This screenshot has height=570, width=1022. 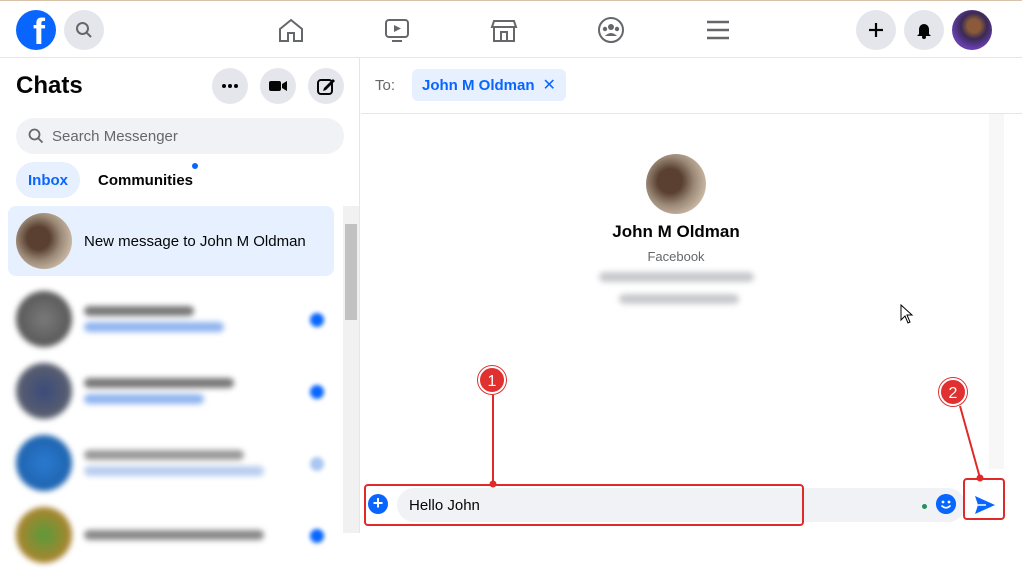 What do you see at coordinates (736, 441) in the screenshot?
I see `annotation-connectors` at bounding box center [736, 441].